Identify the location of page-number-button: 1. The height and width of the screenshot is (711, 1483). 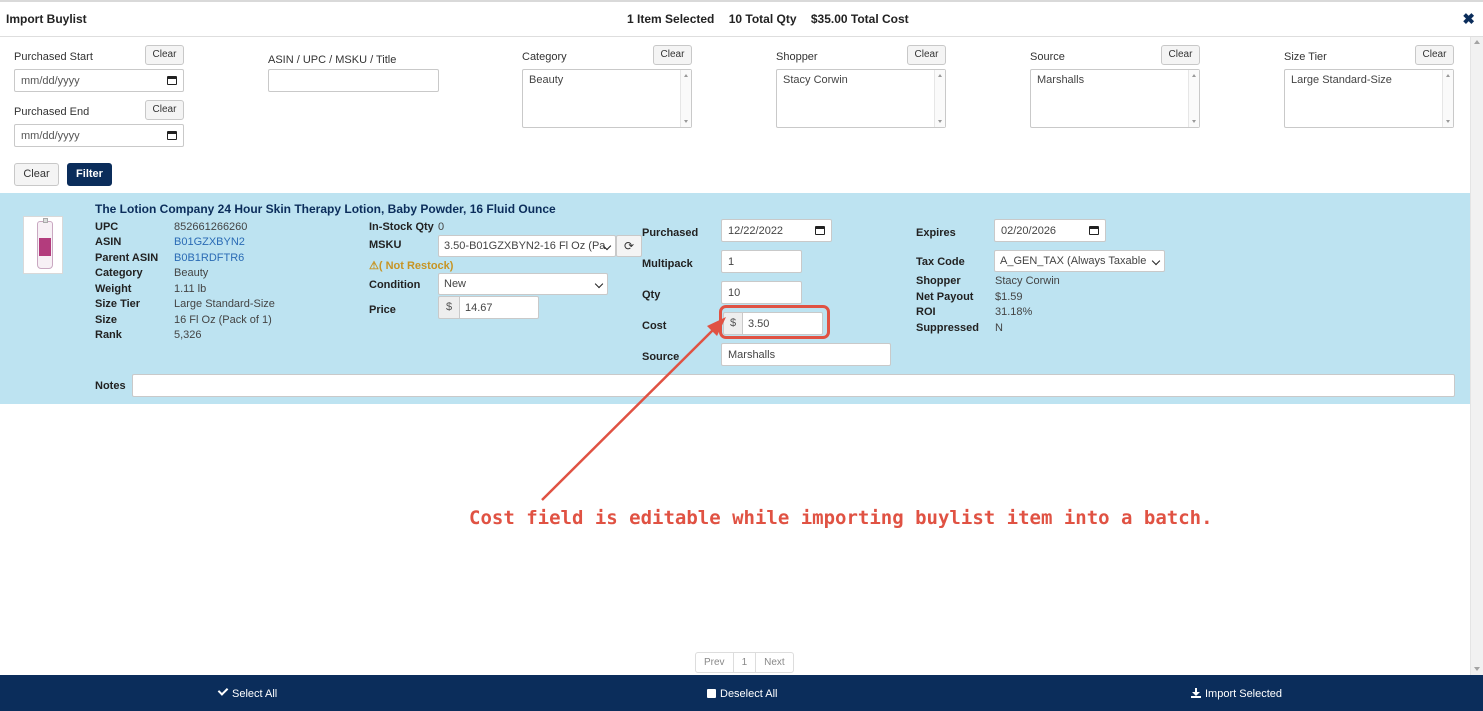
(745, 662).